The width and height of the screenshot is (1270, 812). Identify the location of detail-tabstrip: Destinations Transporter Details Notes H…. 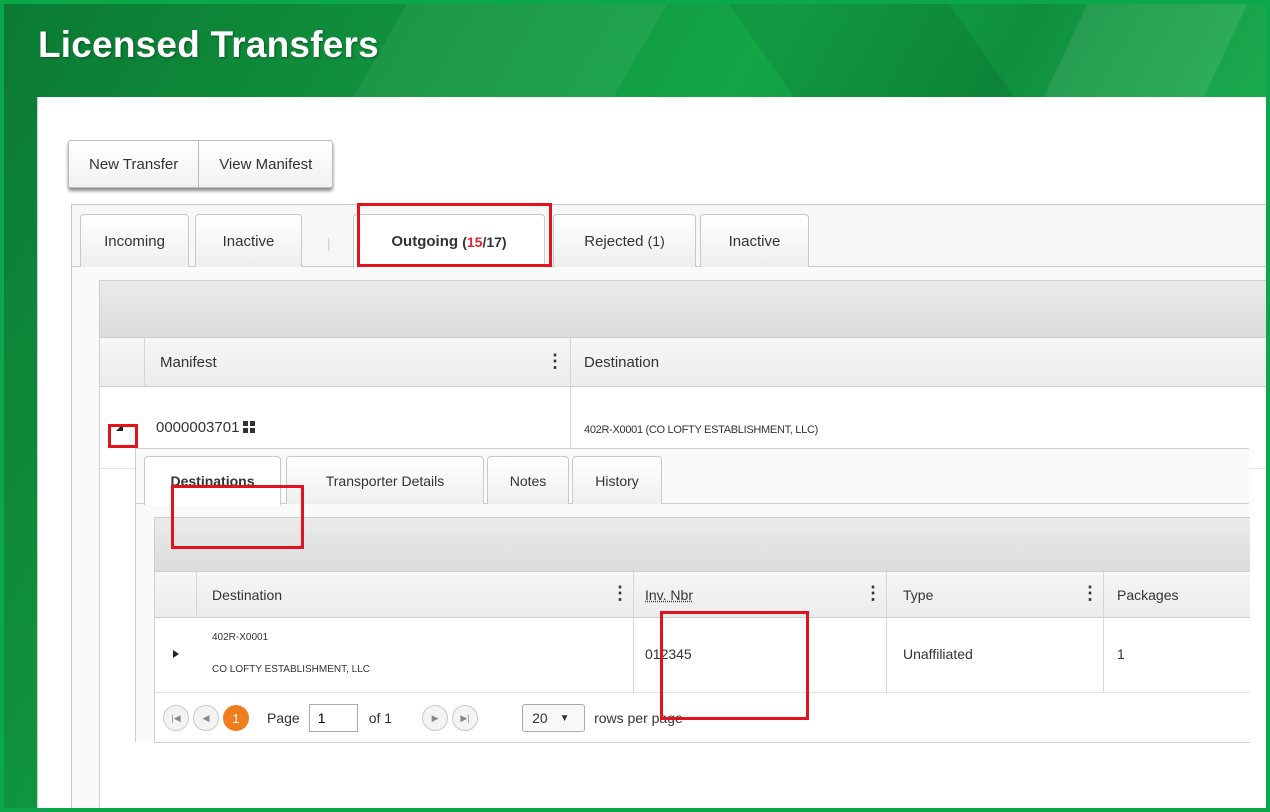
(692, 477).